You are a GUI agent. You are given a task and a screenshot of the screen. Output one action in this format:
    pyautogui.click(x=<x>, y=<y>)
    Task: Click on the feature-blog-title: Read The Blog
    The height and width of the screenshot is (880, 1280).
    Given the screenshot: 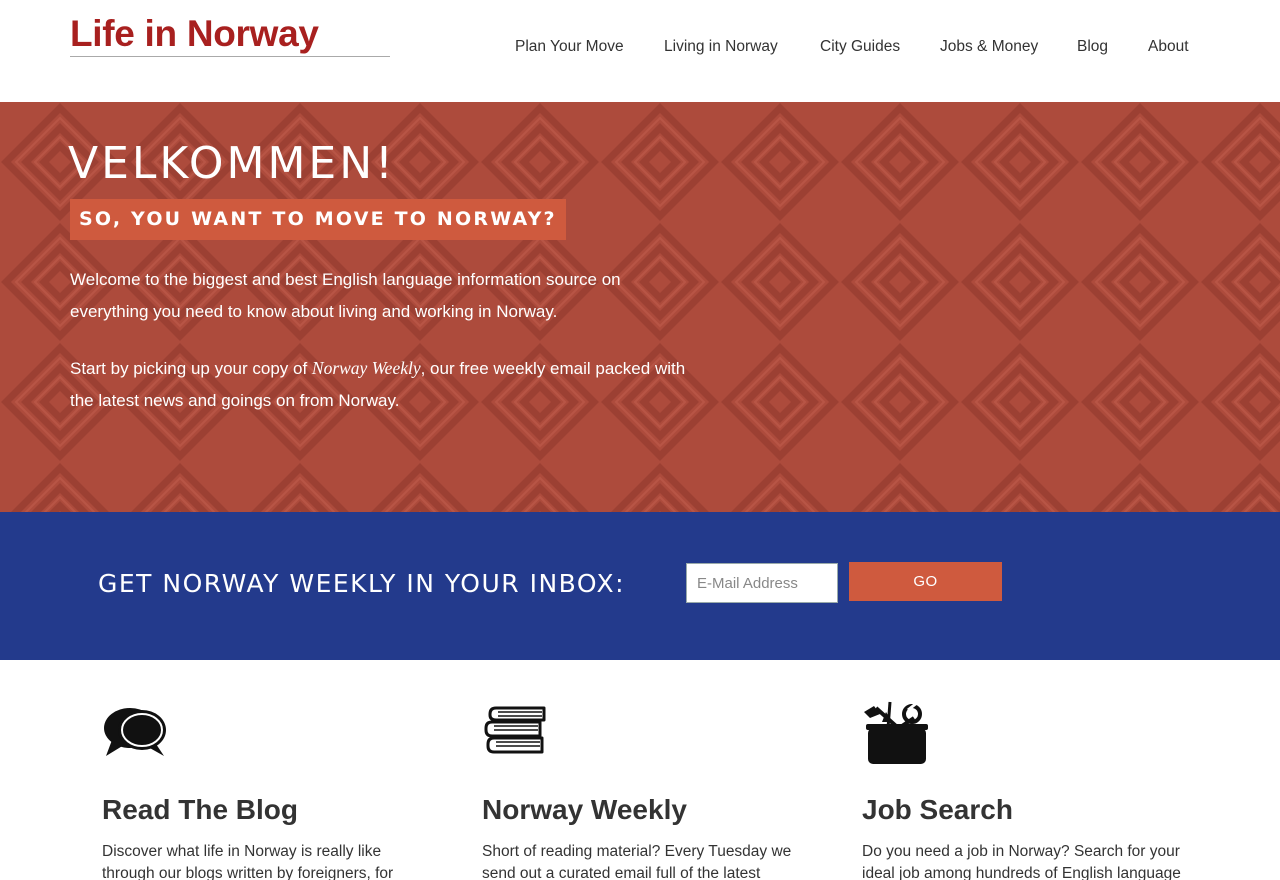 What is the action you would take?
    pyautogui.click(x=200, y=810)
    